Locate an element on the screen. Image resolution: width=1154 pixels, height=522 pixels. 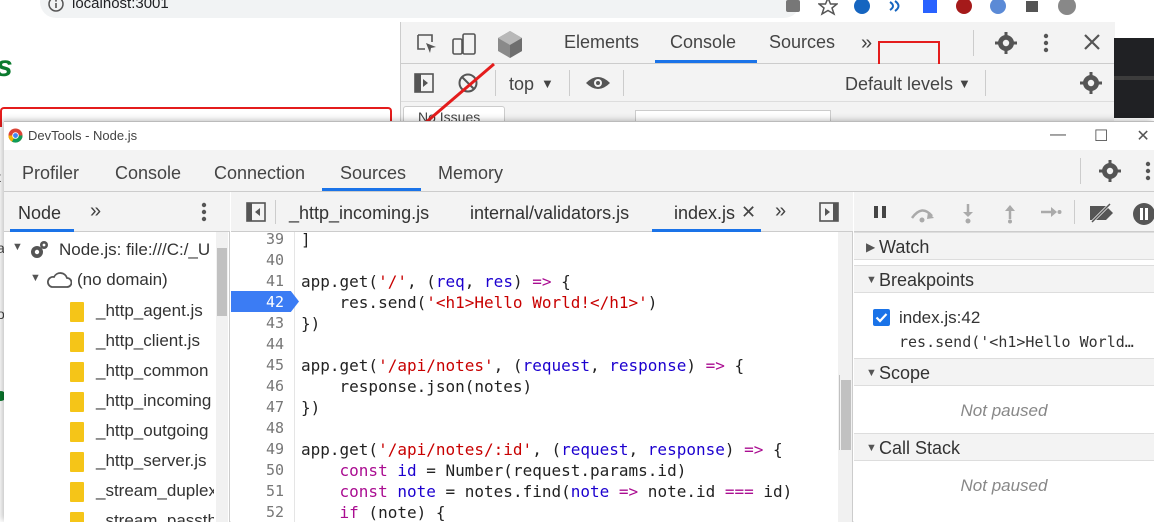
breakpoints-section-header: ▼ Breakpoints is located at coordinates (1004, 279).